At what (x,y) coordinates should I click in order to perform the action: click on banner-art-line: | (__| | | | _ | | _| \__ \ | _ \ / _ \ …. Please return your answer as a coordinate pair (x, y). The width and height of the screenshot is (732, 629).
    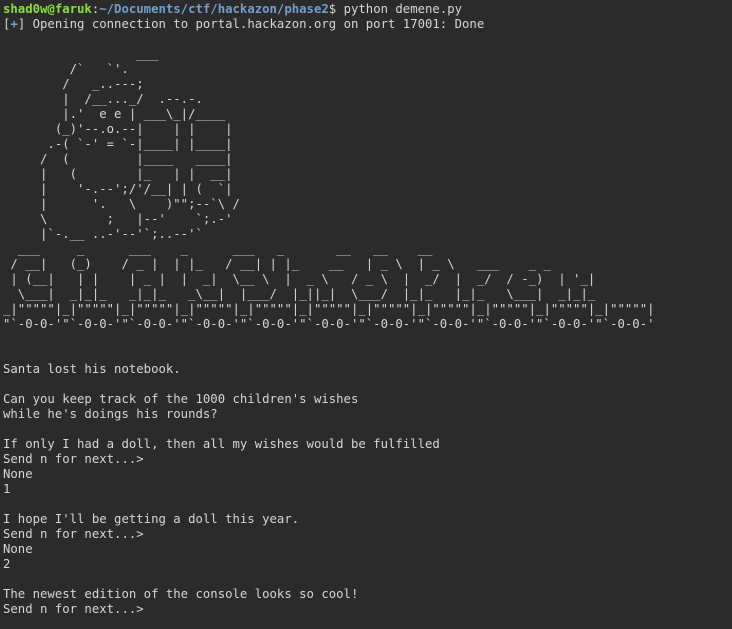
    Looking at the image, I should click on (299, 279).